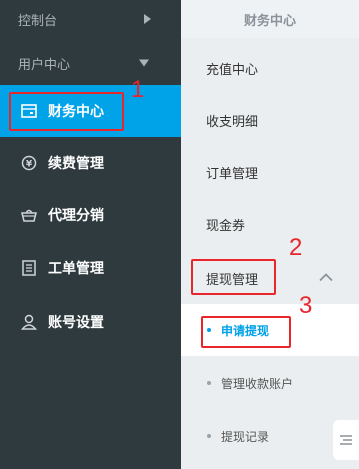 The width and height of the screenshot is (359, 469). I want to click on sidebar-item-console: 控制台, so click(90, 19).